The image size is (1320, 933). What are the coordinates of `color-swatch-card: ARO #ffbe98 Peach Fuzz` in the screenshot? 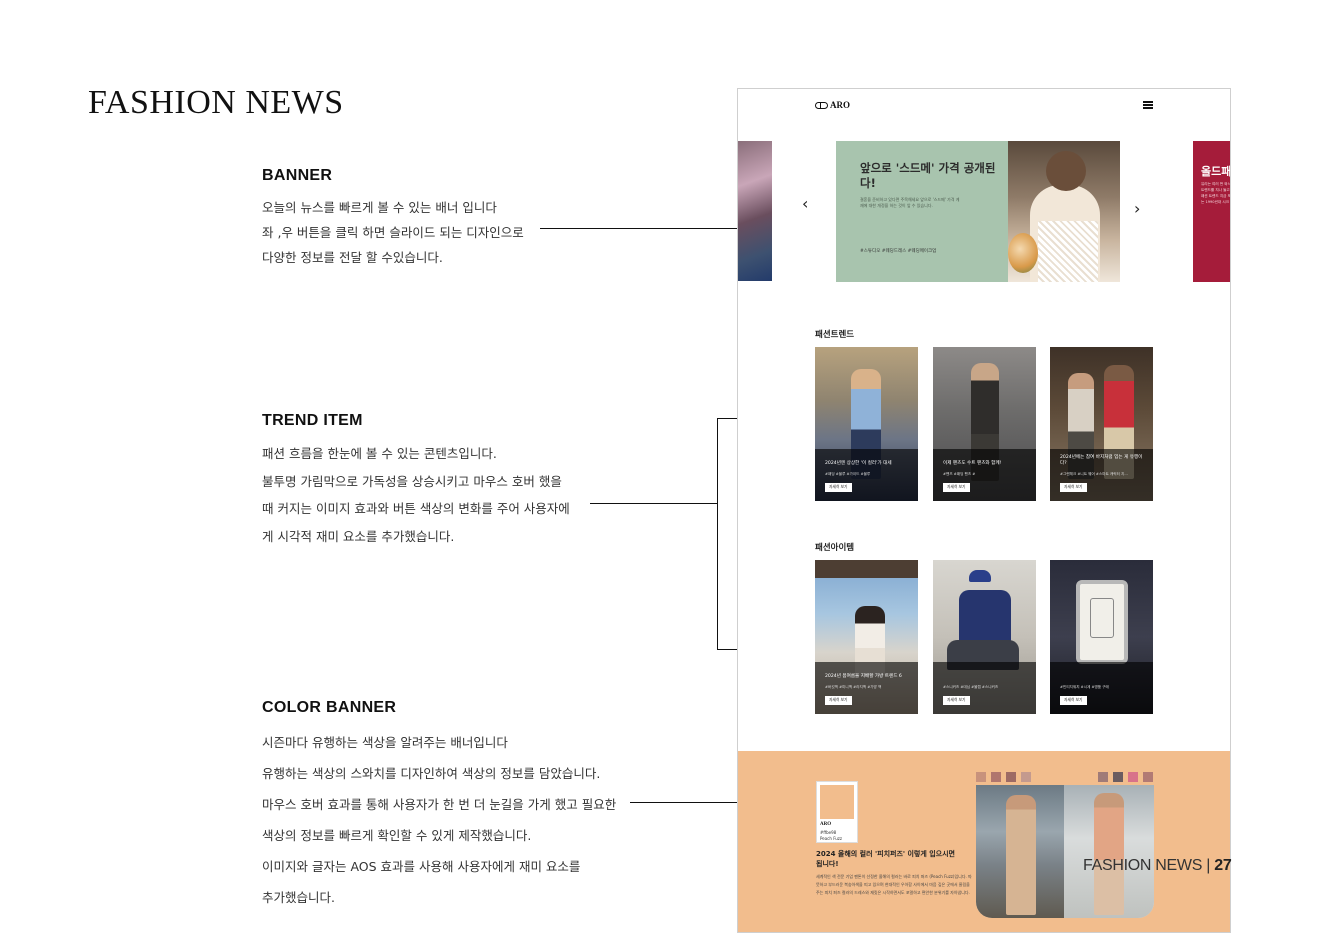 It's located at (837, 812).